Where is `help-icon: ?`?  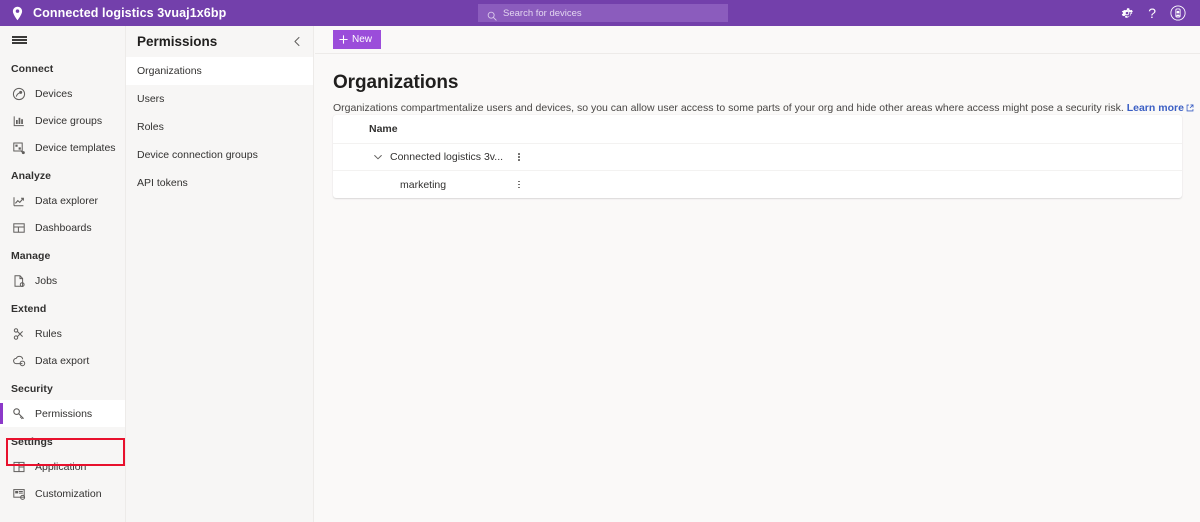 help-icon: ? is located at coordinates (1152, 13).